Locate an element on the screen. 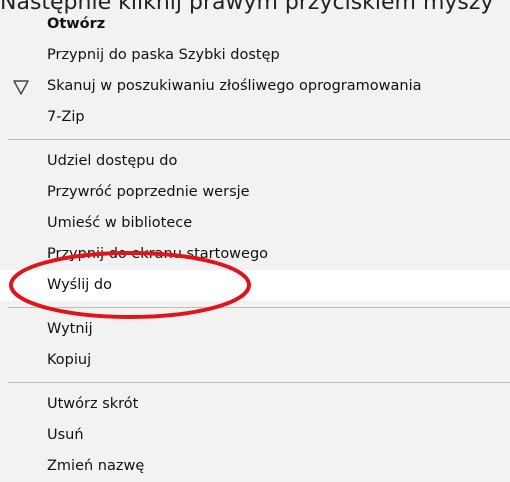 This screenshot has height=482, width=510. menu-item-rename: Zmień nazwę is located at coordinates (255, 466).